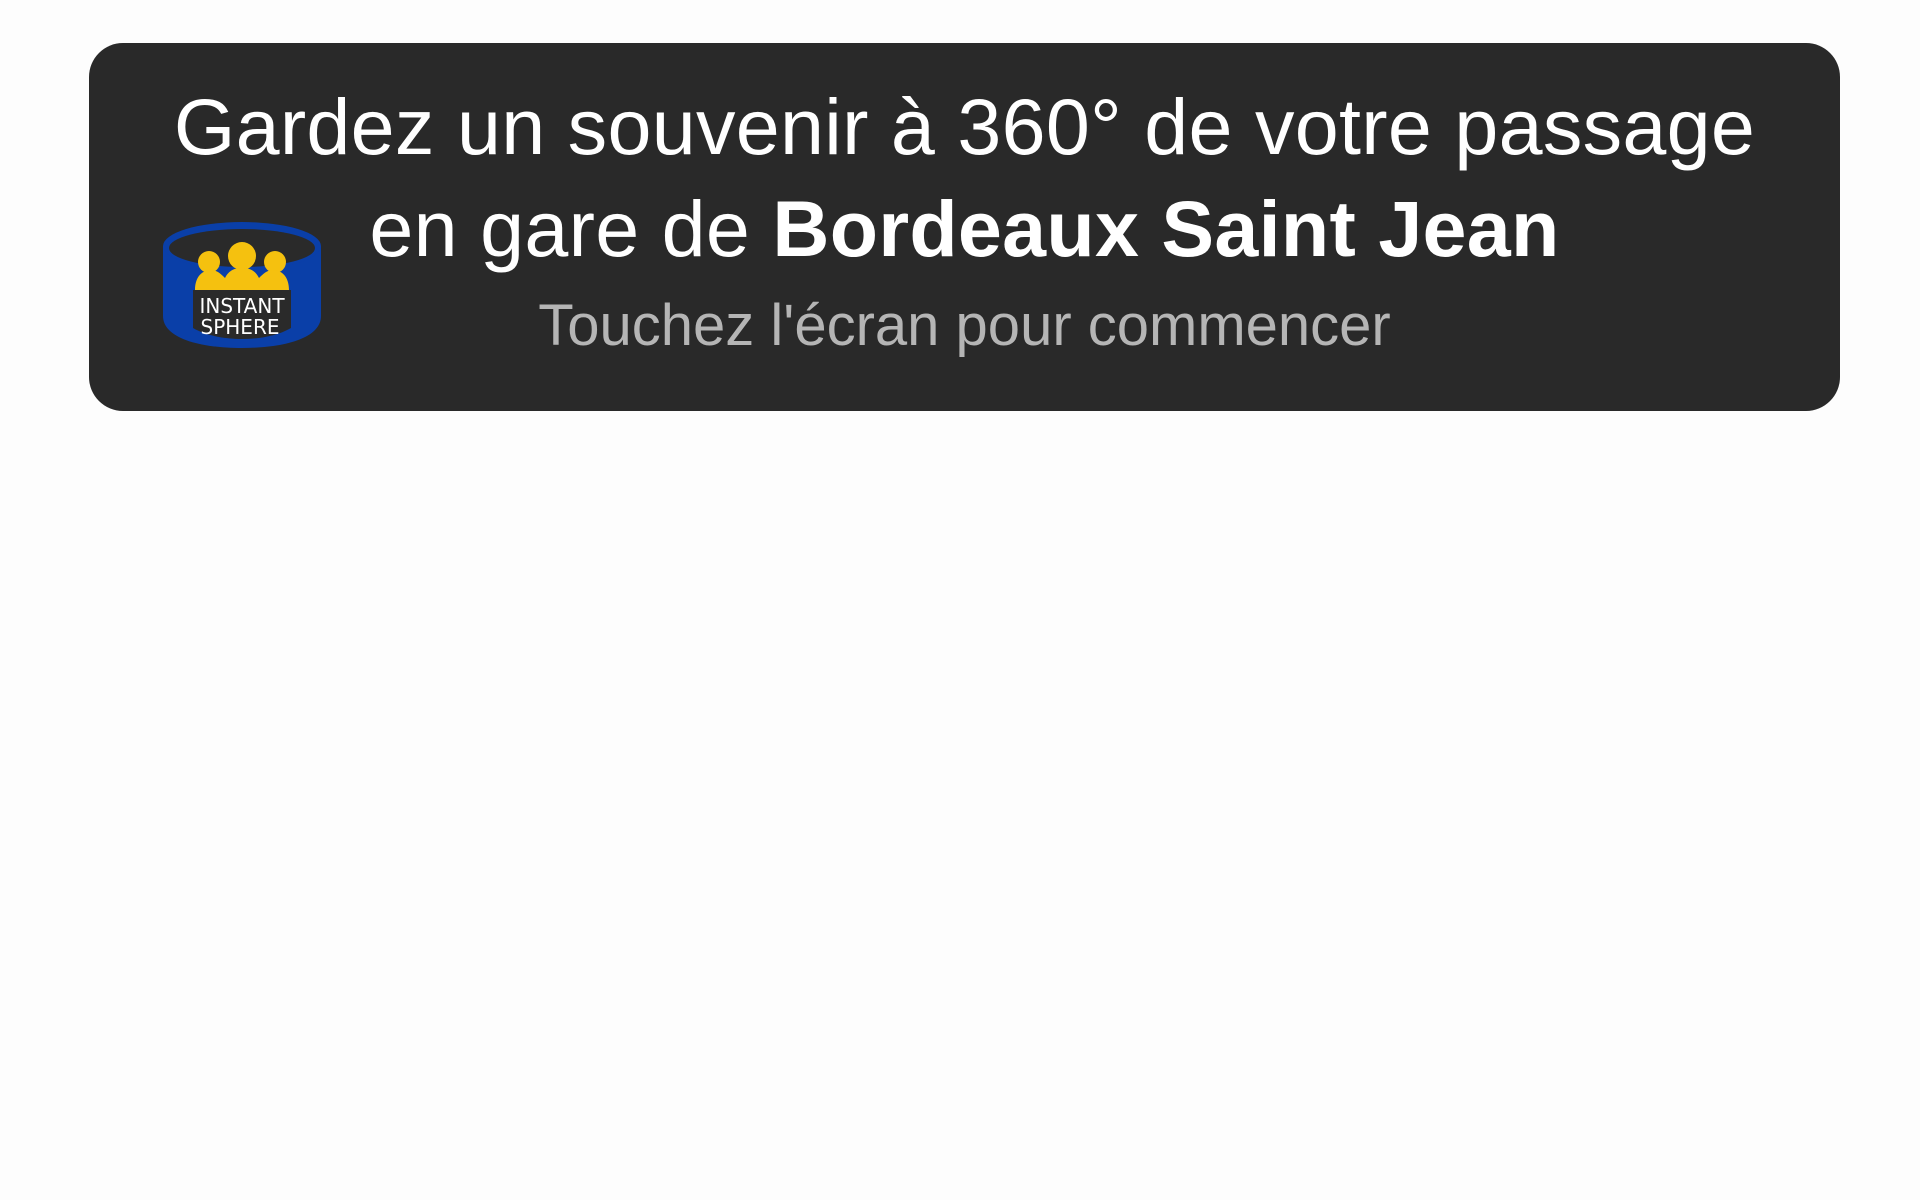 This screenshot has width=1920, height=1200. Describe the element at coordinates (1166, 228) in the screenshot. I see `station-name: Bordeaux Saint Jean` at that location.